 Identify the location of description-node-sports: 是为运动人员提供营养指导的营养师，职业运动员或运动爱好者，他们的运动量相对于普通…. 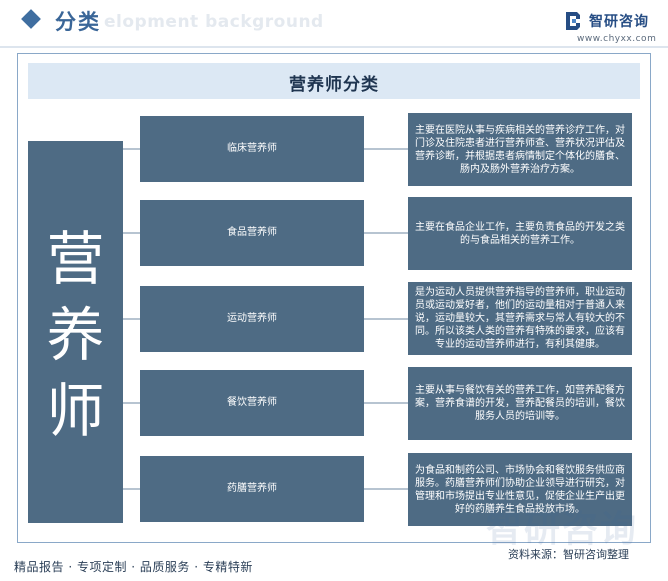
(520, 318).